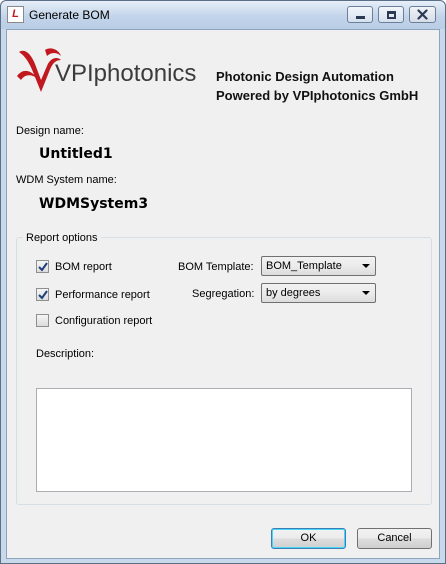 This screenshot has height=564, width=446. Describe the element at coordinates (360, 14) in the screenshot. I see `minimize-button` at that location.